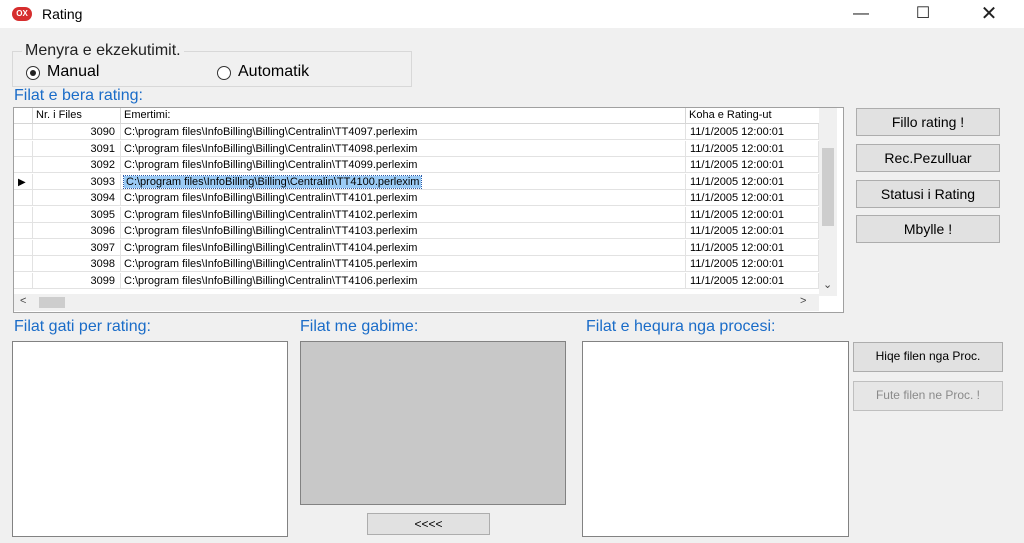 The width and height of the screenshot is (1024, 543). Describe the element at coordinates (827, 284) in the screenshot. I see `scroll-down-arrow-icon: ⌄` at that location.